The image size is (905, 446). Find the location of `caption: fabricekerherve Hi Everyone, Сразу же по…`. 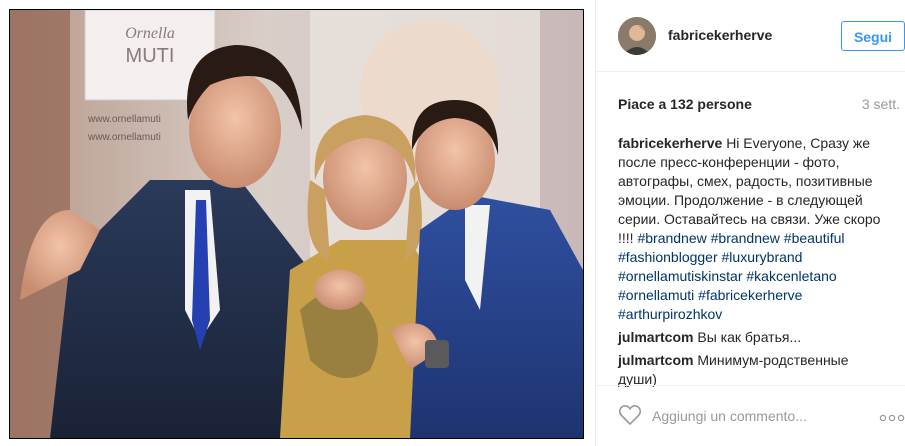

caption: fabricekerherve Hi Everyone, Сразу же по… is located at coordinates (753, 229).